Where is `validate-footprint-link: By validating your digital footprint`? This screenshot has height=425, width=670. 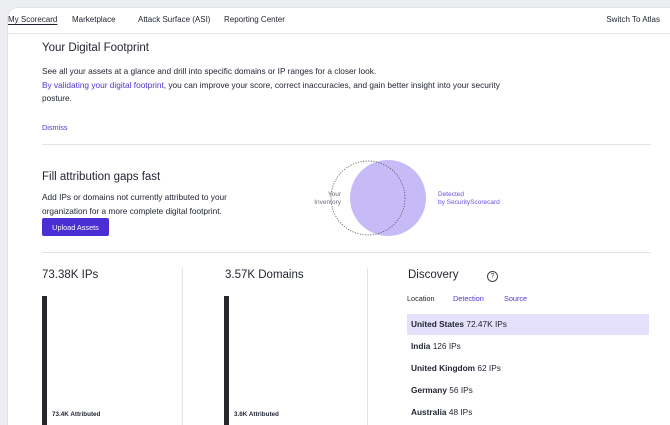
validate-footprint-link: By validating your digital footprint is located at coordinates (103, 85).